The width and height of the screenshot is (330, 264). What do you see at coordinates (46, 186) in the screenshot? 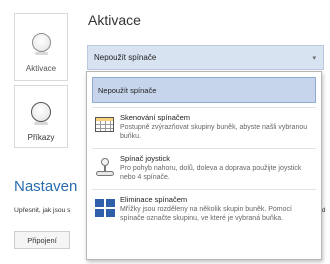
I see `settings-heading: Nastaven` at bounding box center [46, 186].